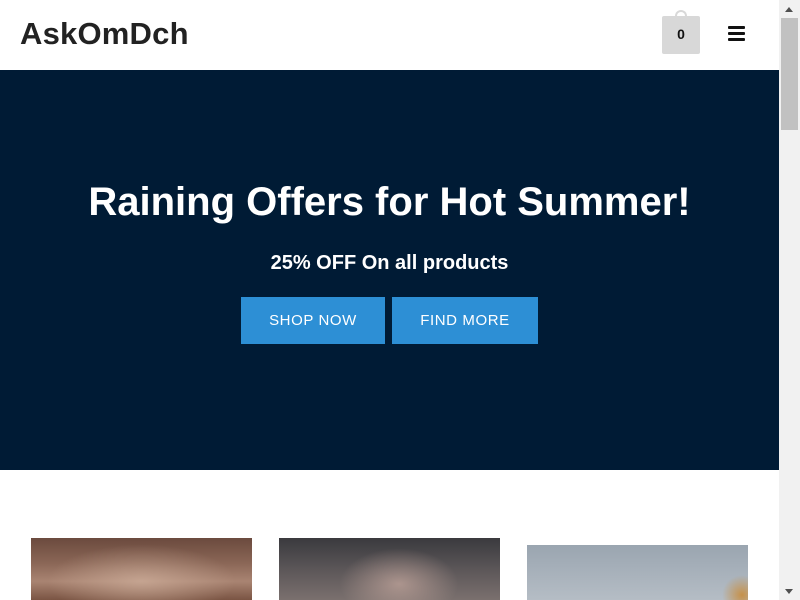 This screenshot has width=800, height=600. Describe the element at coordinates (141, 569) in the screenshot. I see `product-image-woman` at that location.